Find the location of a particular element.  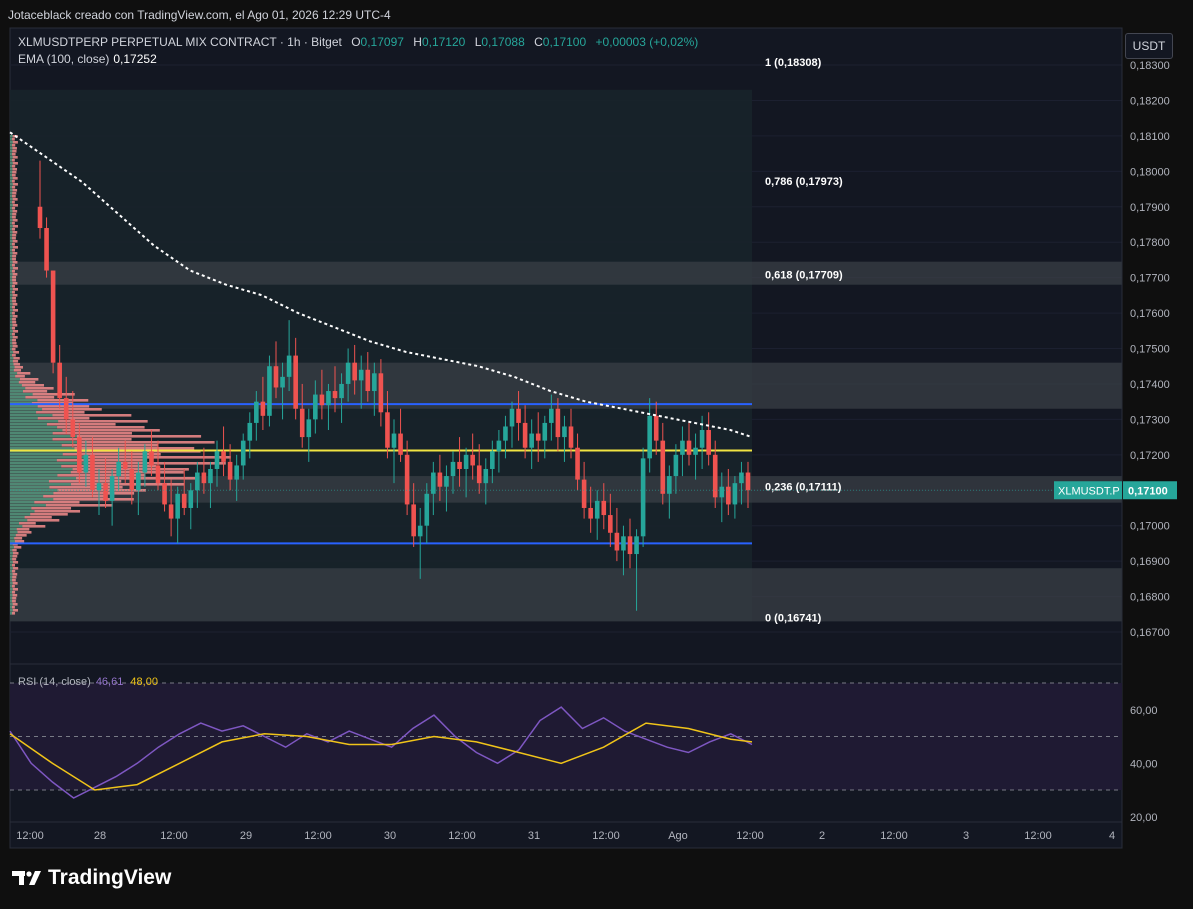

time-tick-label: 4 is located at coordinates (1112, 836).